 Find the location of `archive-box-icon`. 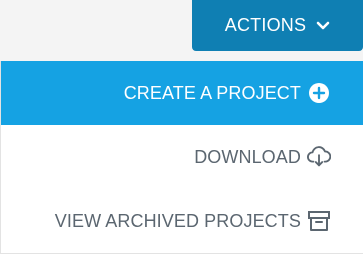

archive-box-icon is located at coordinates (319, 221).